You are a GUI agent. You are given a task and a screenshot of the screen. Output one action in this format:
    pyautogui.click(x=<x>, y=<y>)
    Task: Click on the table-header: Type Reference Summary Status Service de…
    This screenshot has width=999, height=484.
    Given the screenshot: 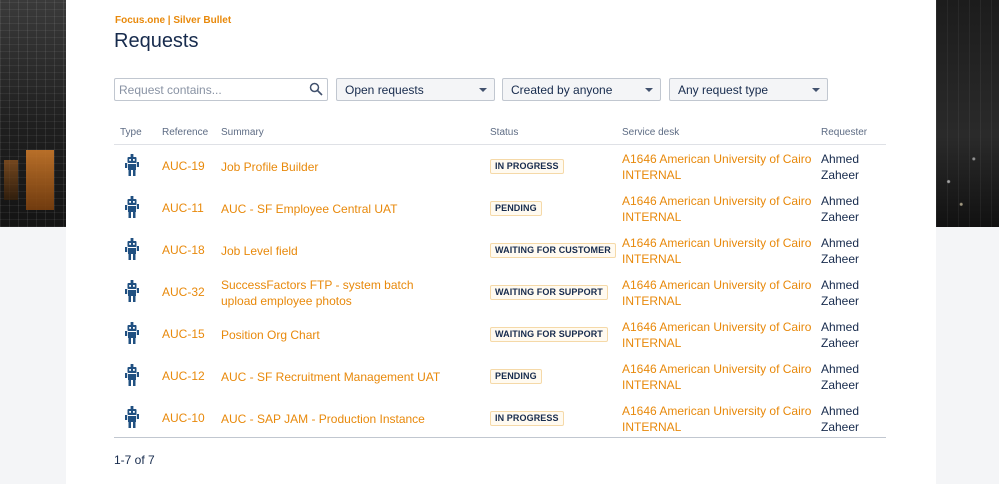 What is the action you would take?
    pyautogui.click(x=500, y=134)
    